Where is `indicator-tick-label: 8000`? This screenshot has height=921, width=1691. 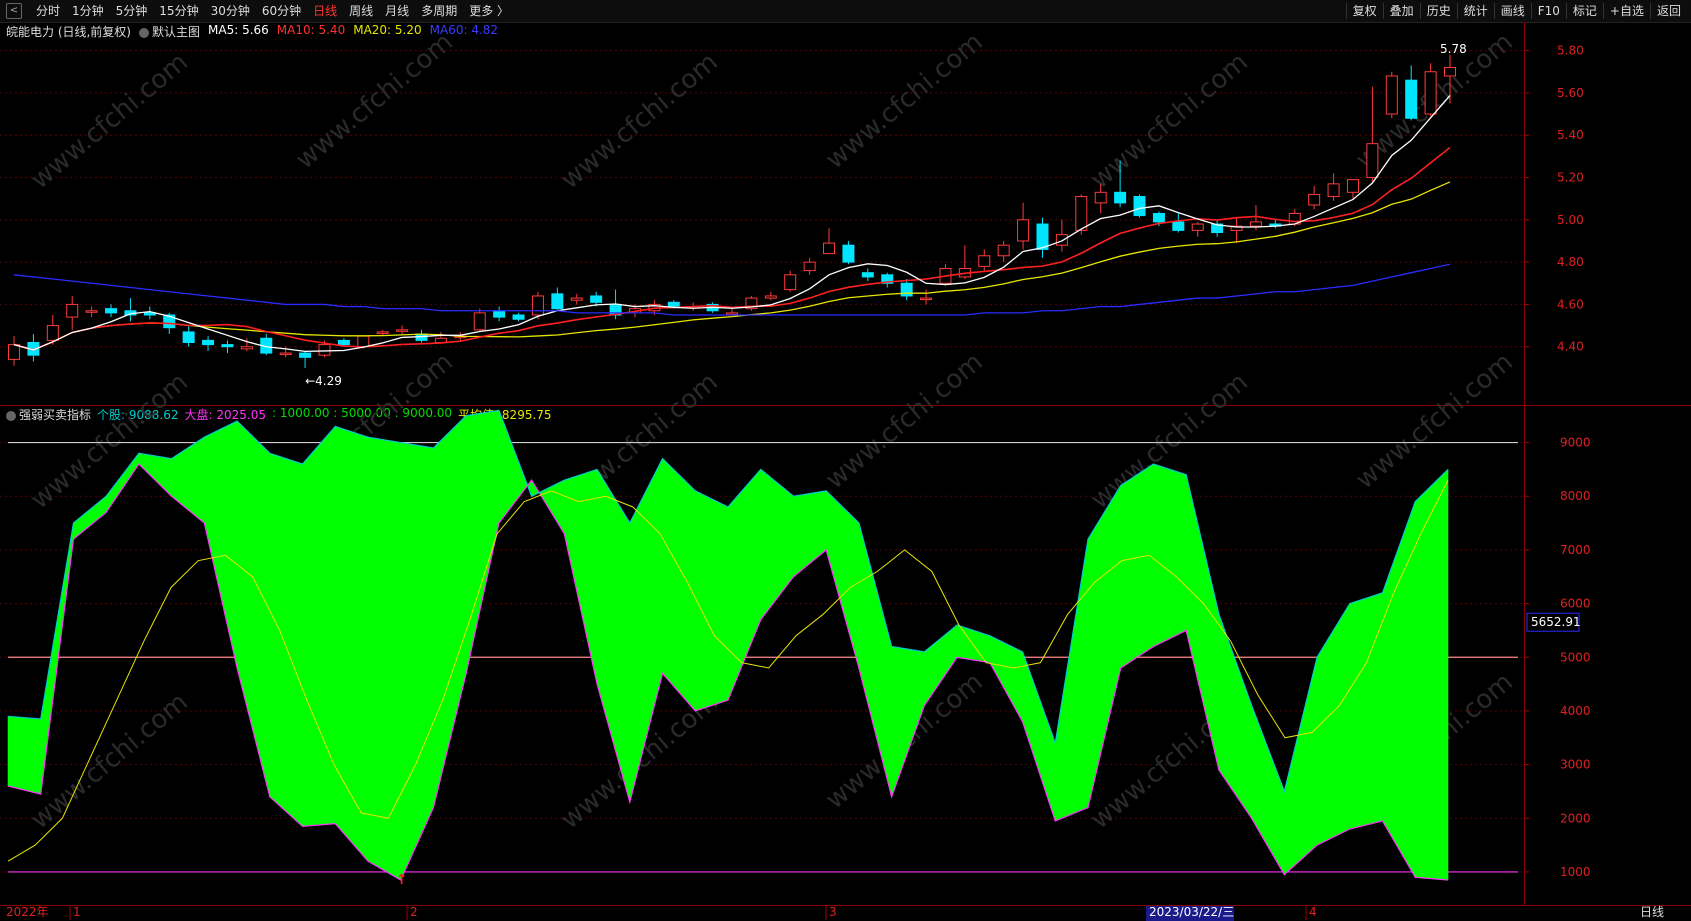
indicator-tick-label: 8000 is located at coordinates (1575, 496).